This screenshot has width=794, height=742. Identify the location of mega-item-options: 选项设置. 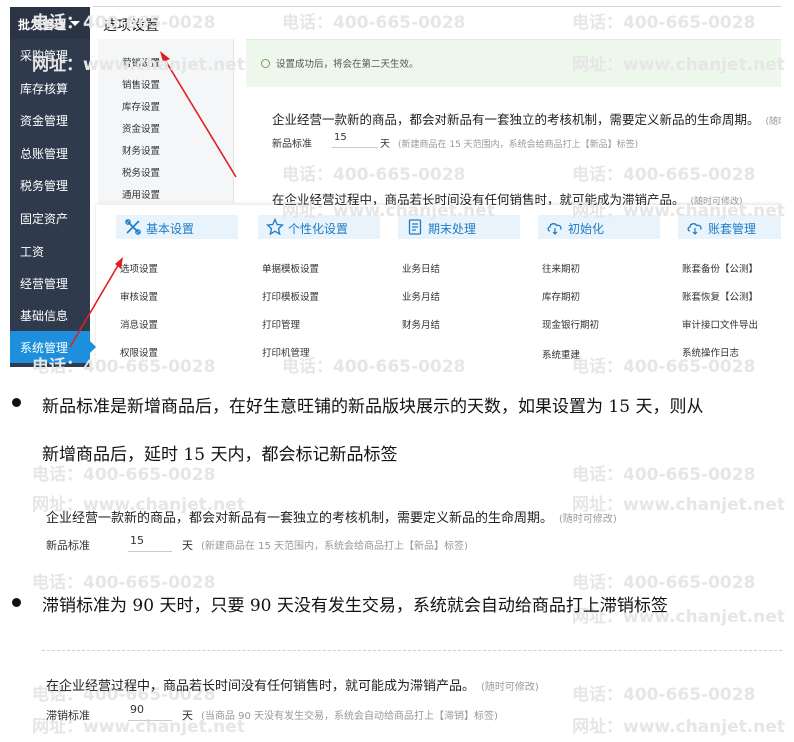
(139, 268).